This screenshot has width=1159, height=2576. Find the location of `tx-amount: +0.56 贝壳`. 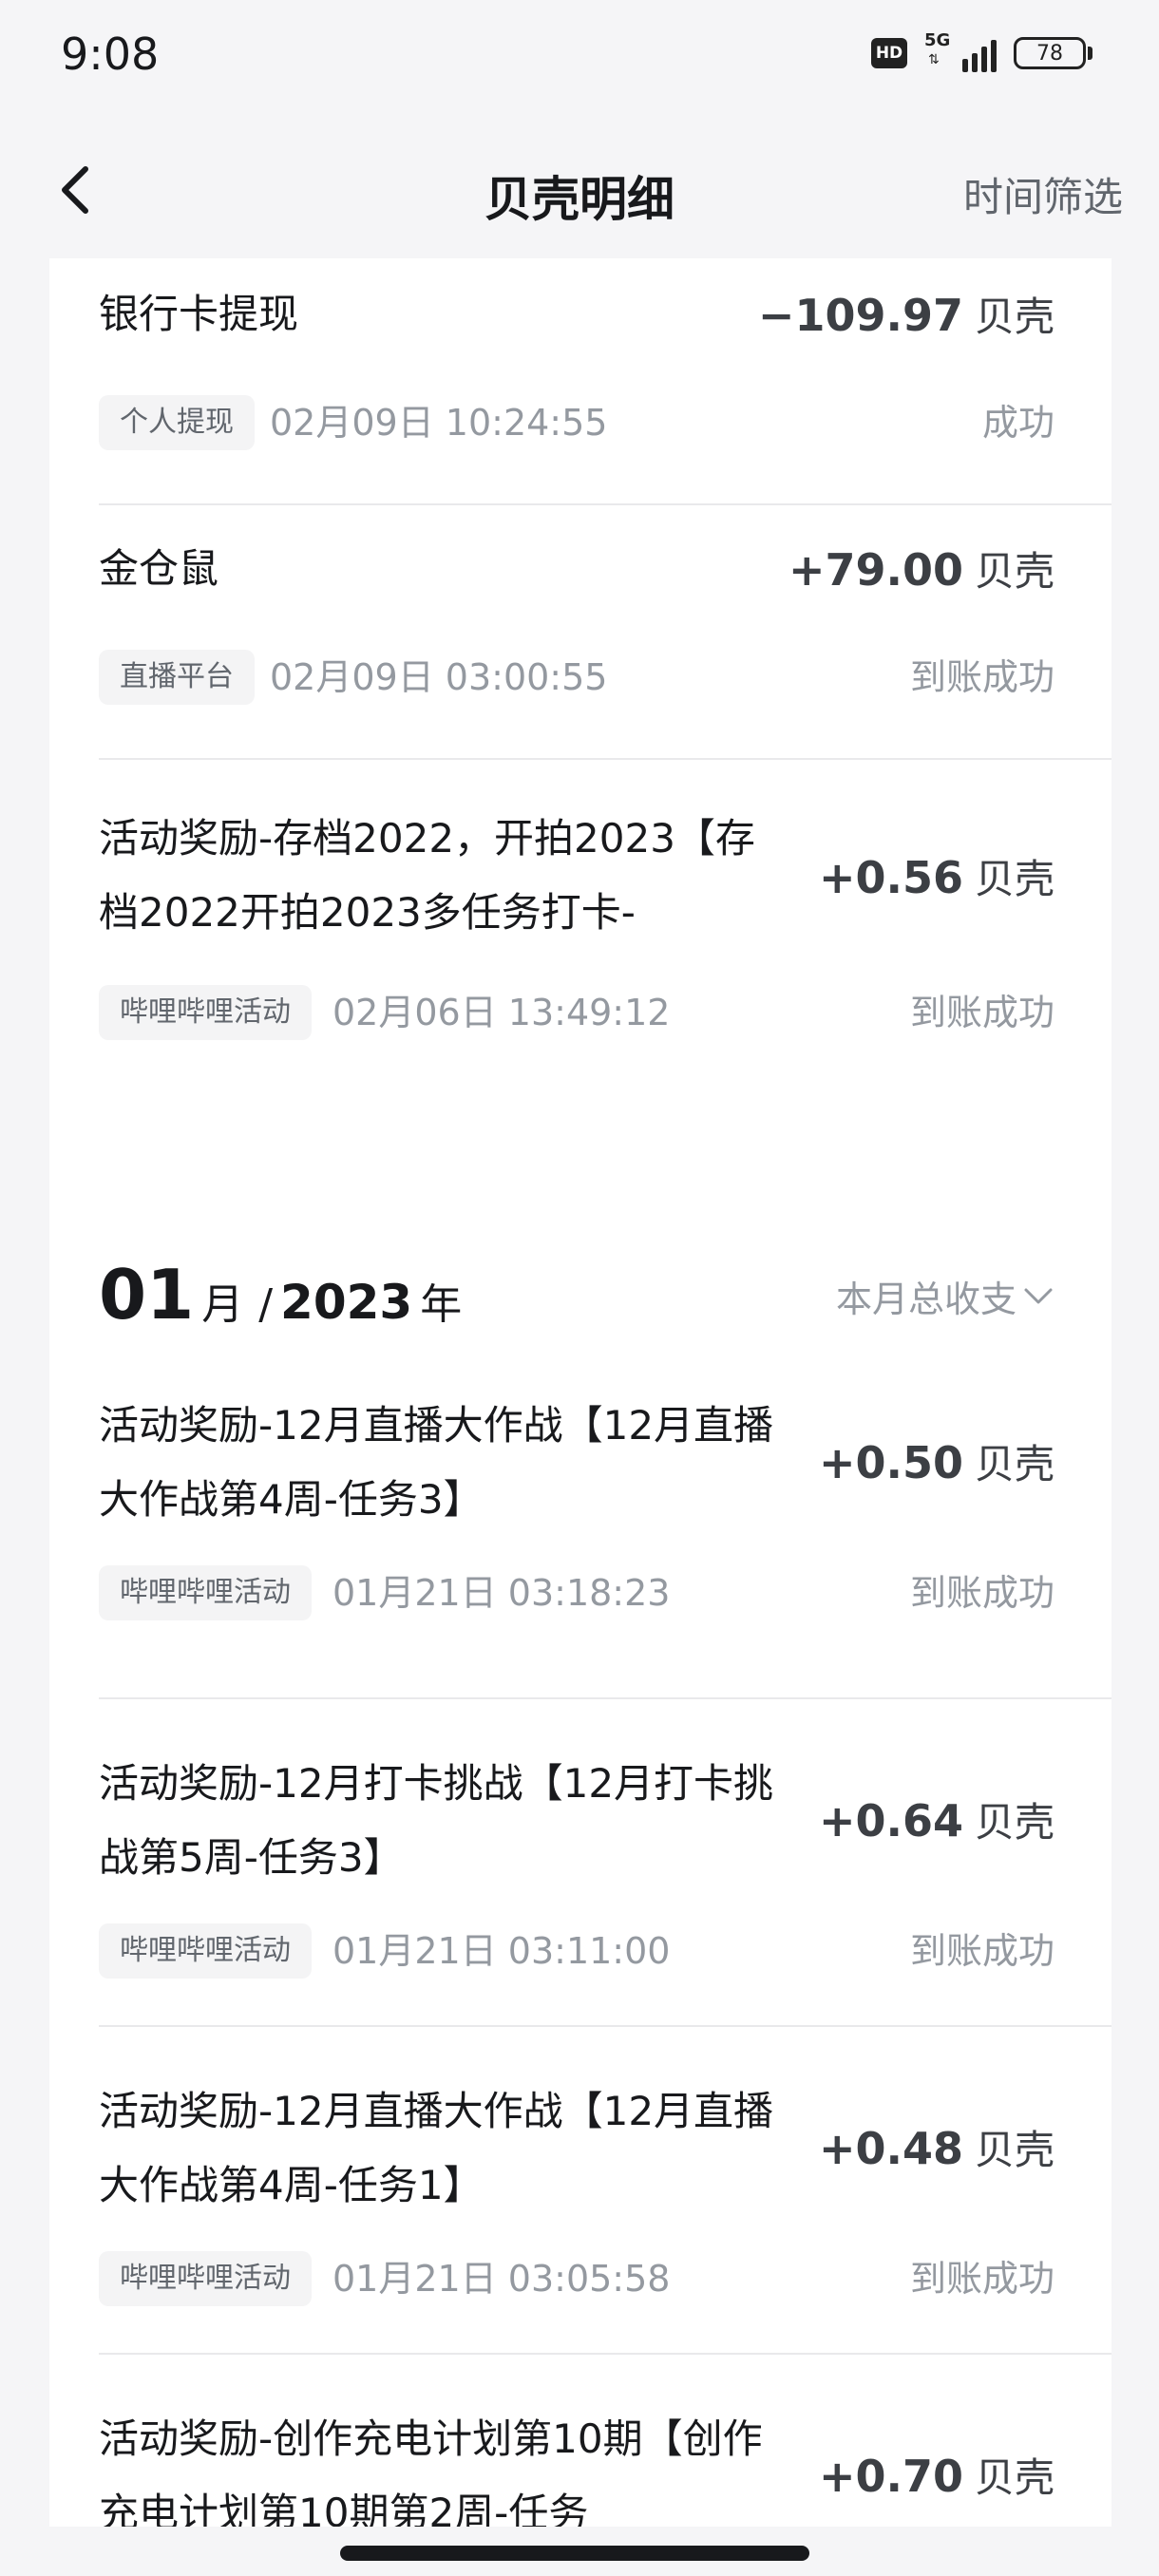

tx-amount: +0.56 贝壳 is located at coordinates (936, 877).